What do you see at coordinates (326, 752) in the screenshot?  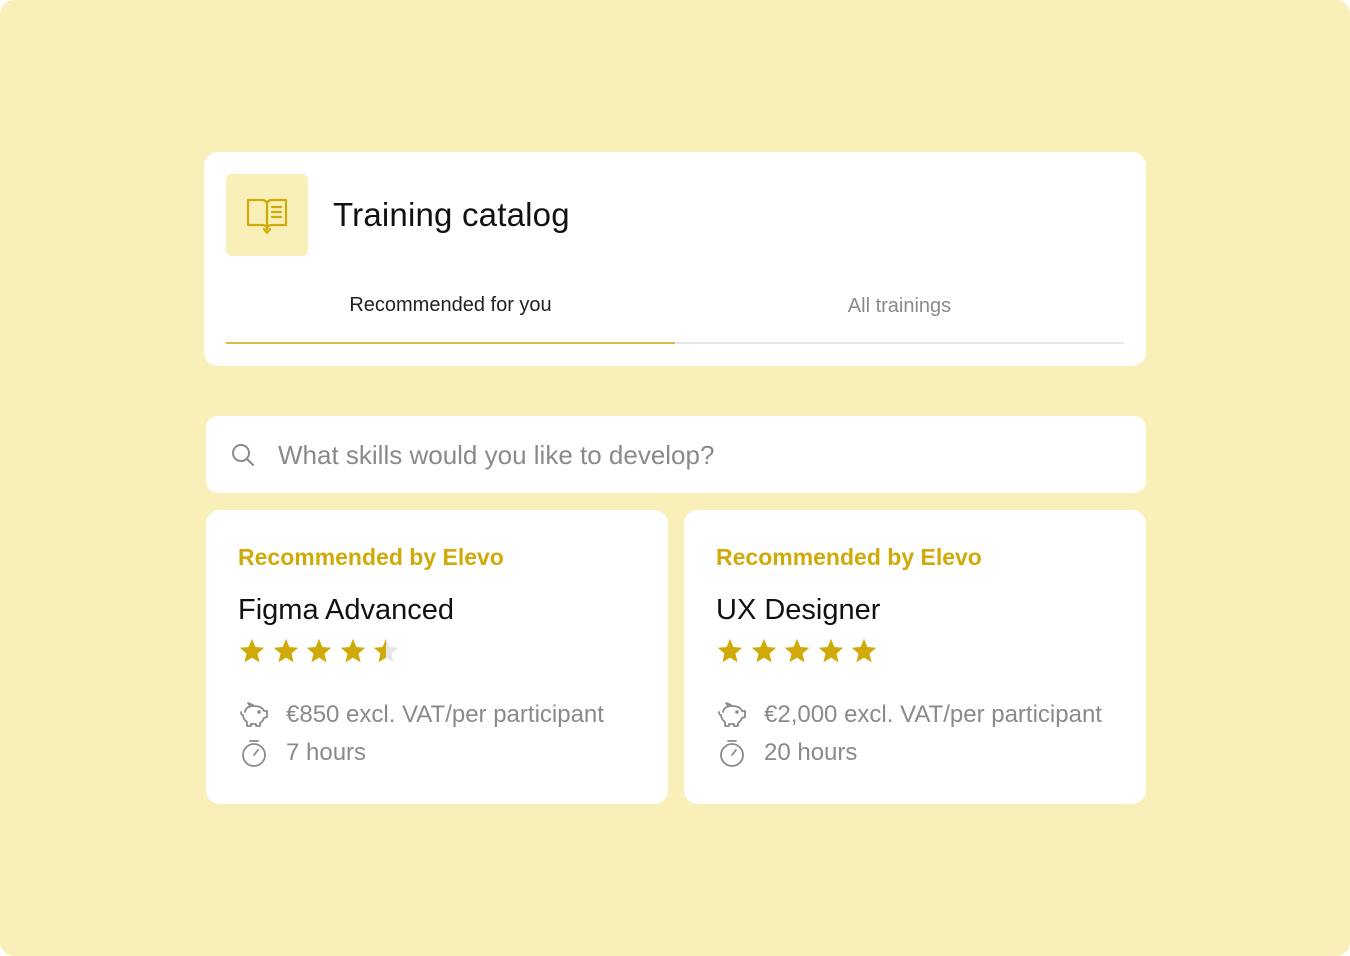 I see `duration-text: 7 hours` at bounding box center [326, 752].